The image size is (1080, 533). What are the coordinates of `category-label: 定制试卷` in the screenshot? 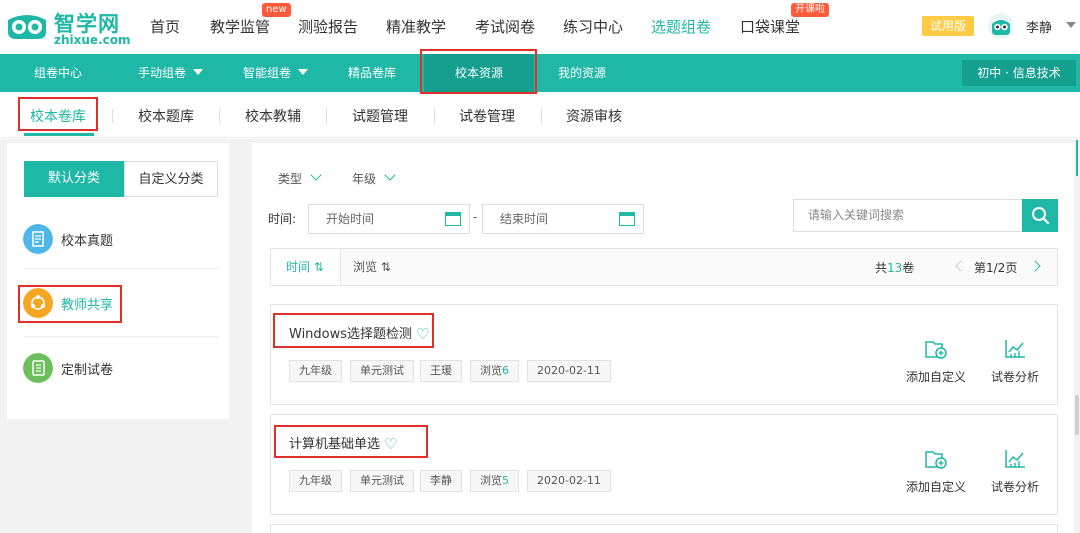 It's located at (87, 370).